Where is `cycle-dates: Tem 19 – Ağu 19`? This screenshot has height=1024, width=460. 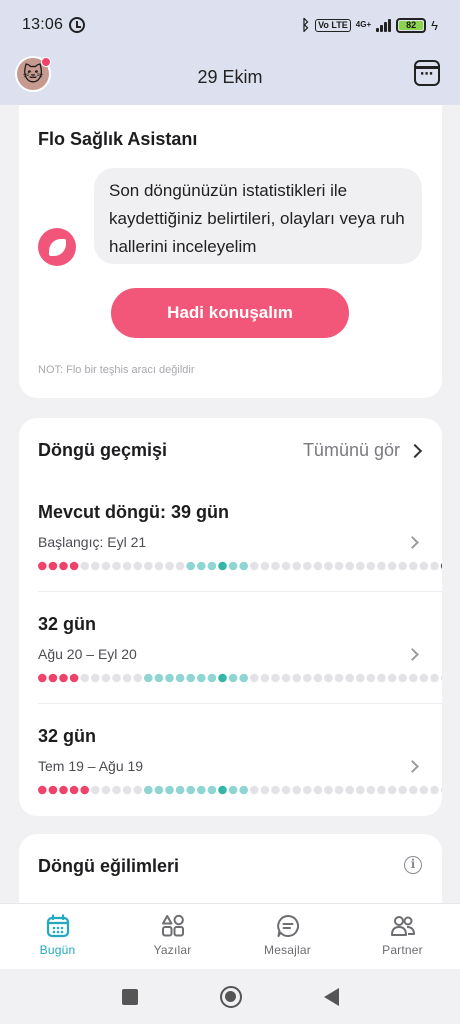 cycle-dates: Tem 19 – Ağu 19 is located at coordinates (91, 766).